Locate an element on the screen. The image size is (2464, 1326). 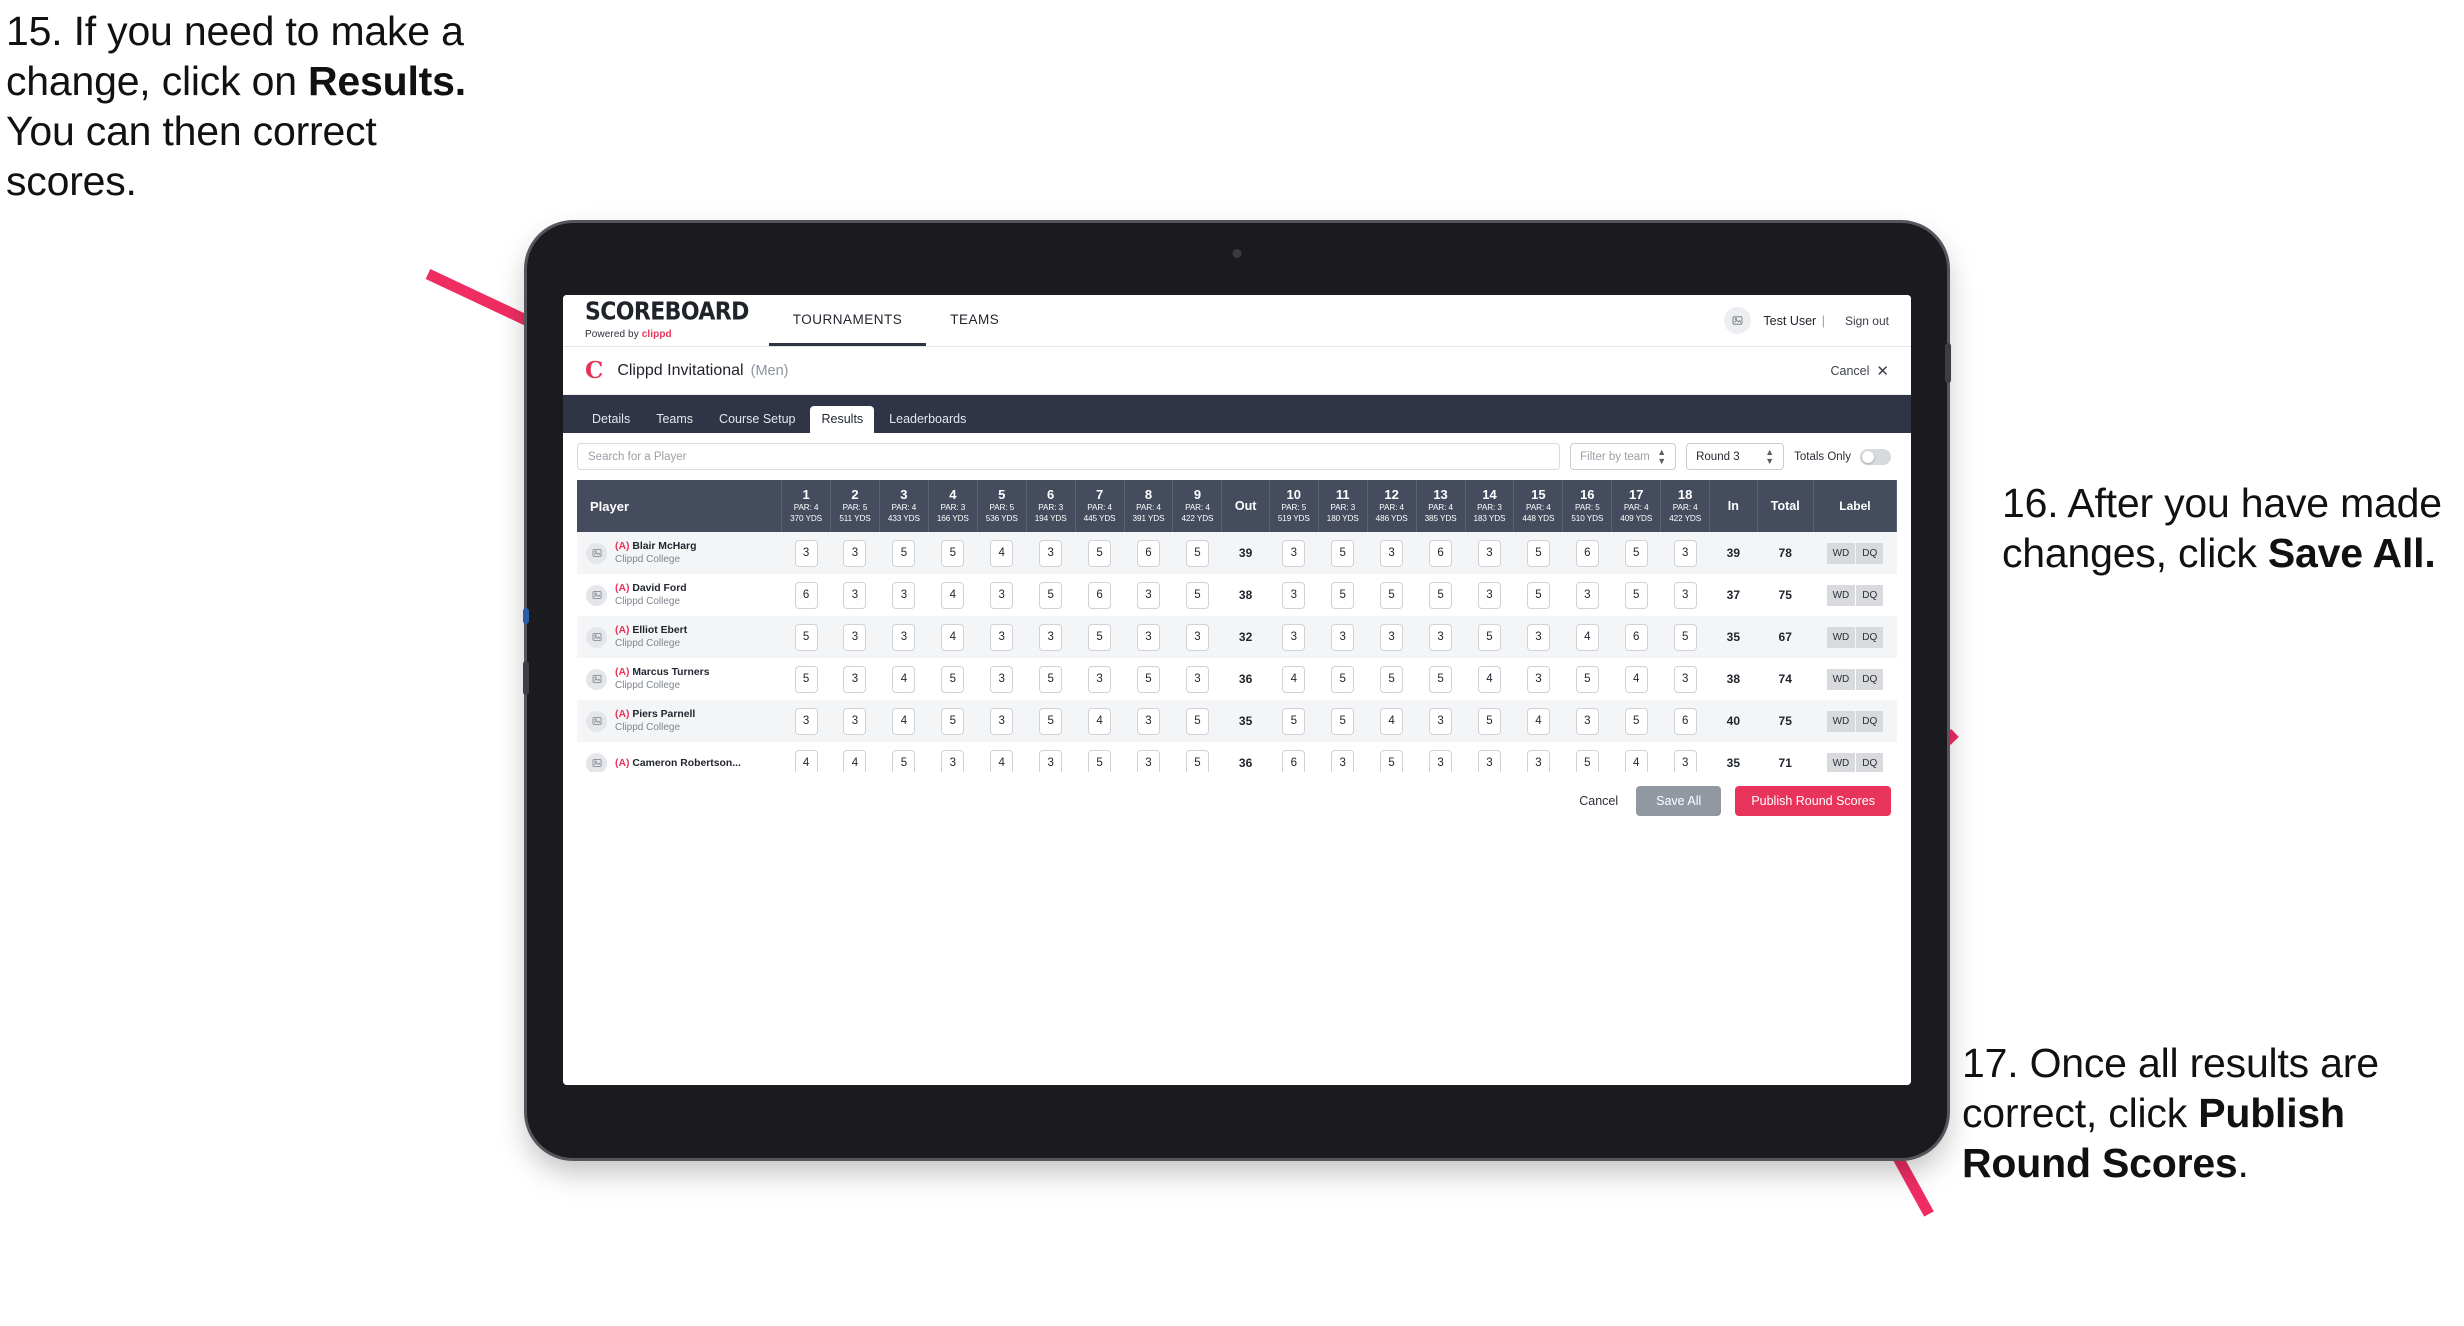
nav-teams: TEAMS is located at coordinates (974, 320).